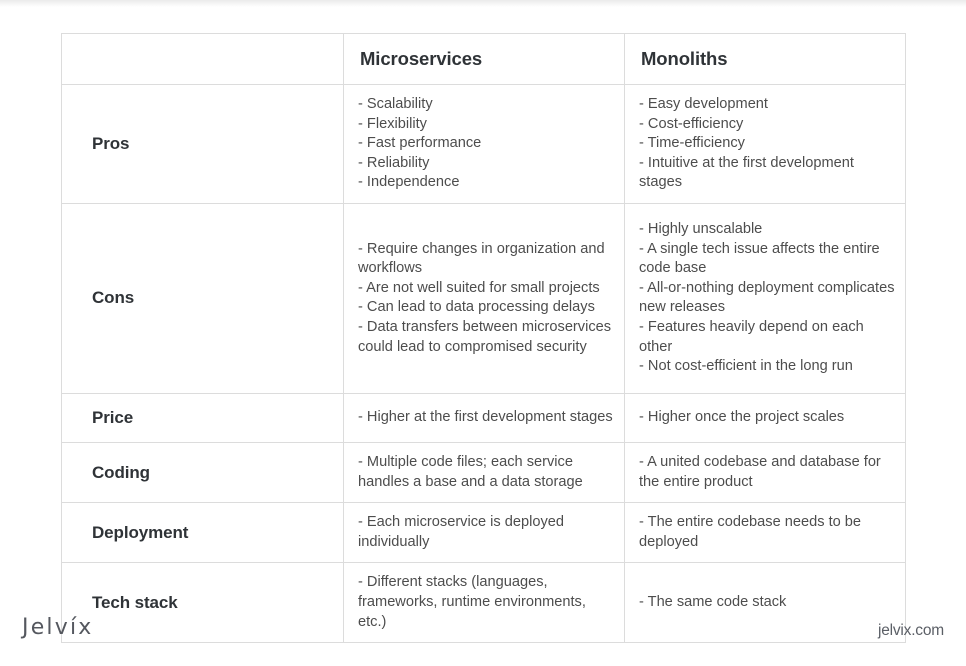 This screenshot has height=666, width=966. I want to click on header-microservices-label: Microservices, so click(421, 58).